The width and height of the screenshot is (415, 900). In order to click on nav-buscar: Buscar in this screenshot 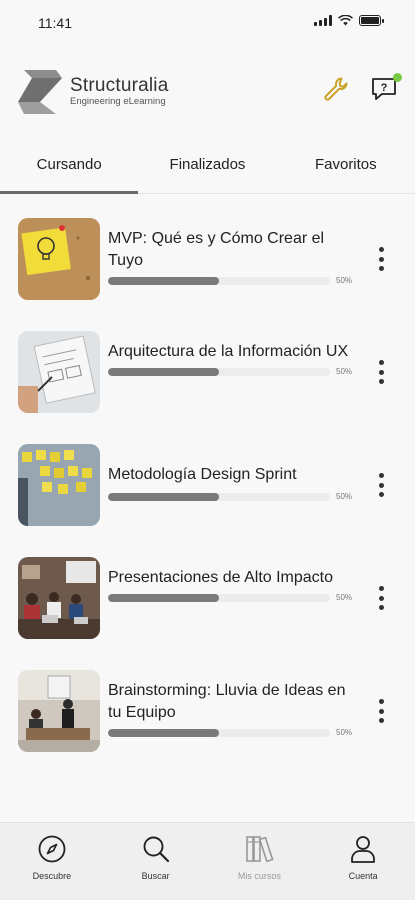, I will do `click(156, 861)`.